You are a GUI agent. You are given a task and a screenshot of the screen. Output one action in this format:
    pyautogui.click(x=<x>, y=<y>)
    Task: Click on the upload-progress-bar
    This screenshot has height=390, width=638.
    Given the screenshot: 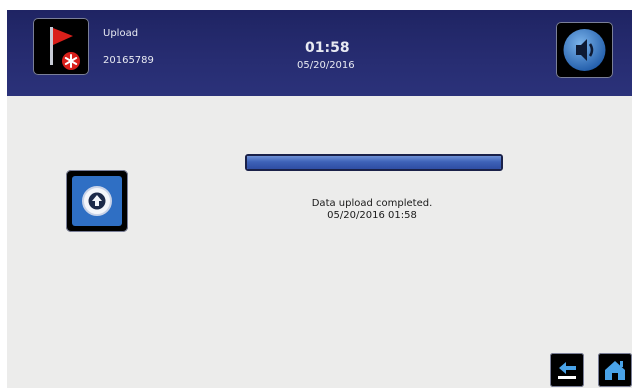 What is the action you would take?
    pyautogui.click(x=374, y=162)
    